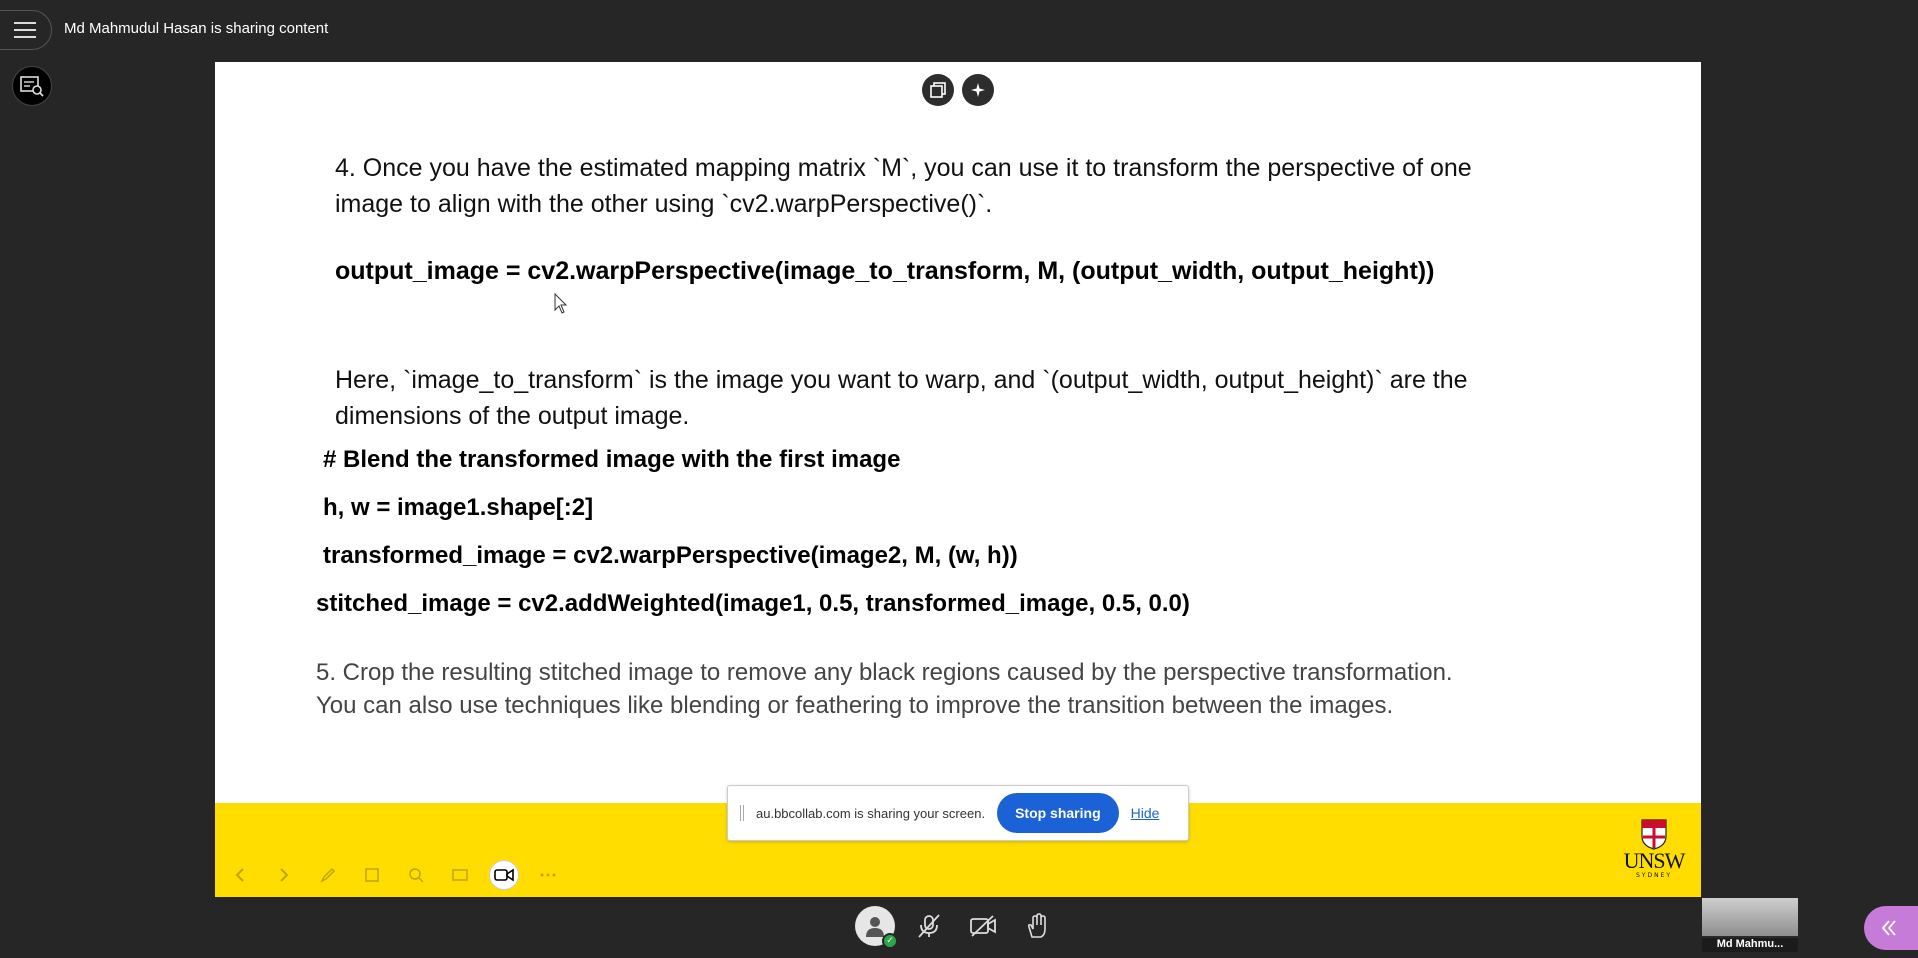 This screenshot has height=958, width=1918. I want to click on next-slide-button, so click(284, 875).